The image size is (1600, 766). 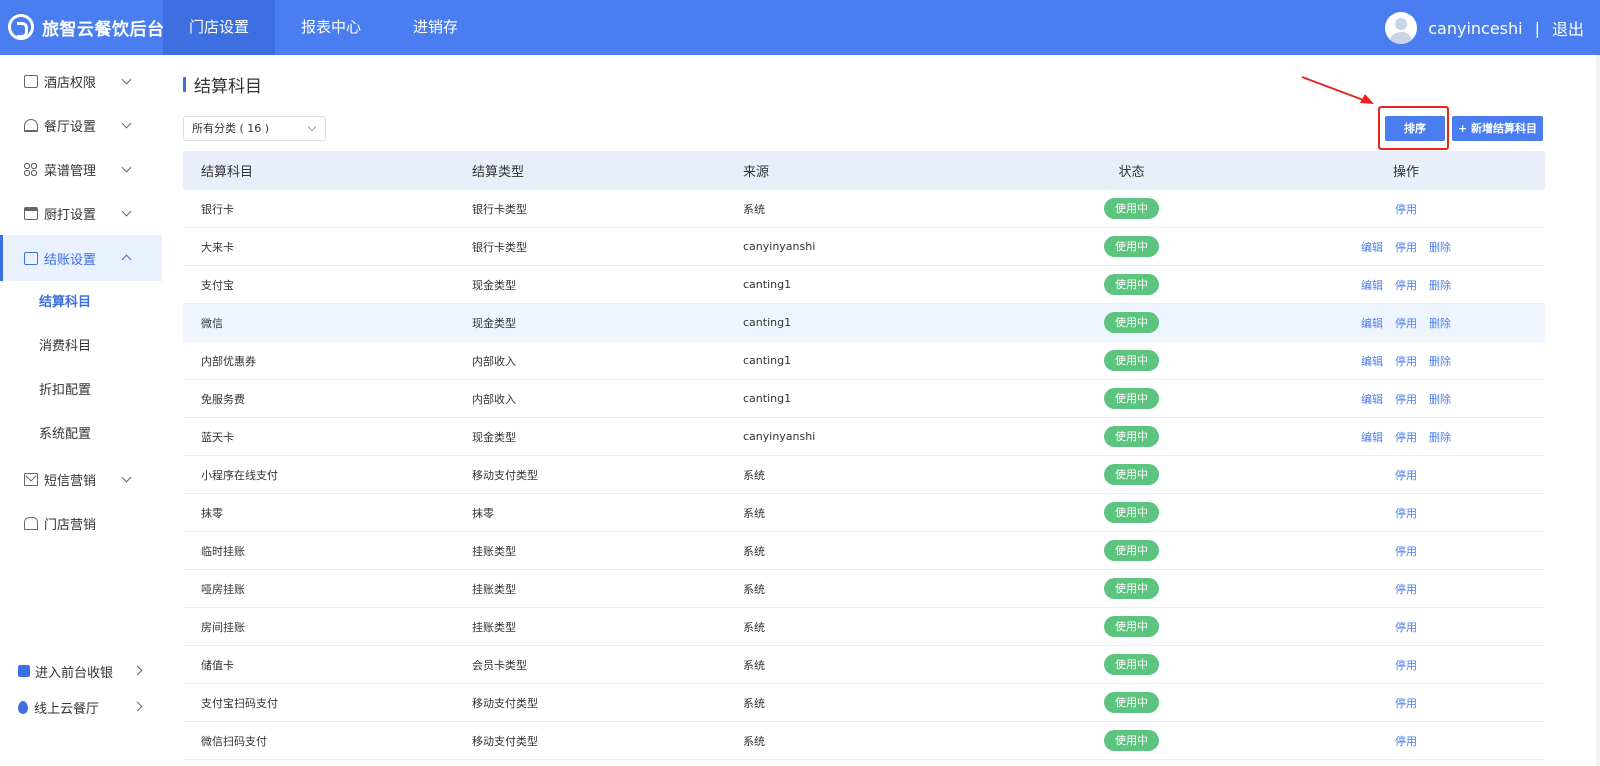 I want to click on sidebar-subitem-settlement: 结算科目, so click(x=81, y=303).